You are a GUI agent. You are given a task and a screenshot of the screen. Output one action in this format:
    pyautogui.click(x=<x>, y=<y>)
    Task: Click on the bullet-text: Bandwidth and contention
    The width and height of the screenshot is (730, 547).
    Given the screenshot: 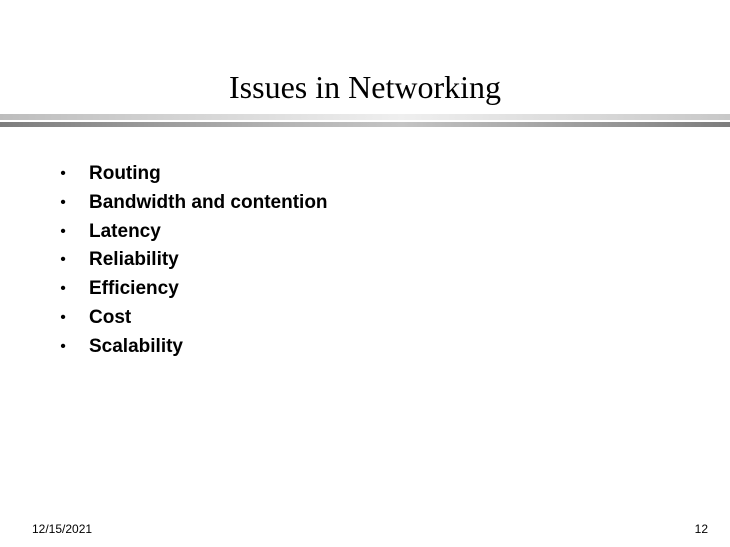 What is the action you would take?
    pyautogui.click(x=208, y=202)
    